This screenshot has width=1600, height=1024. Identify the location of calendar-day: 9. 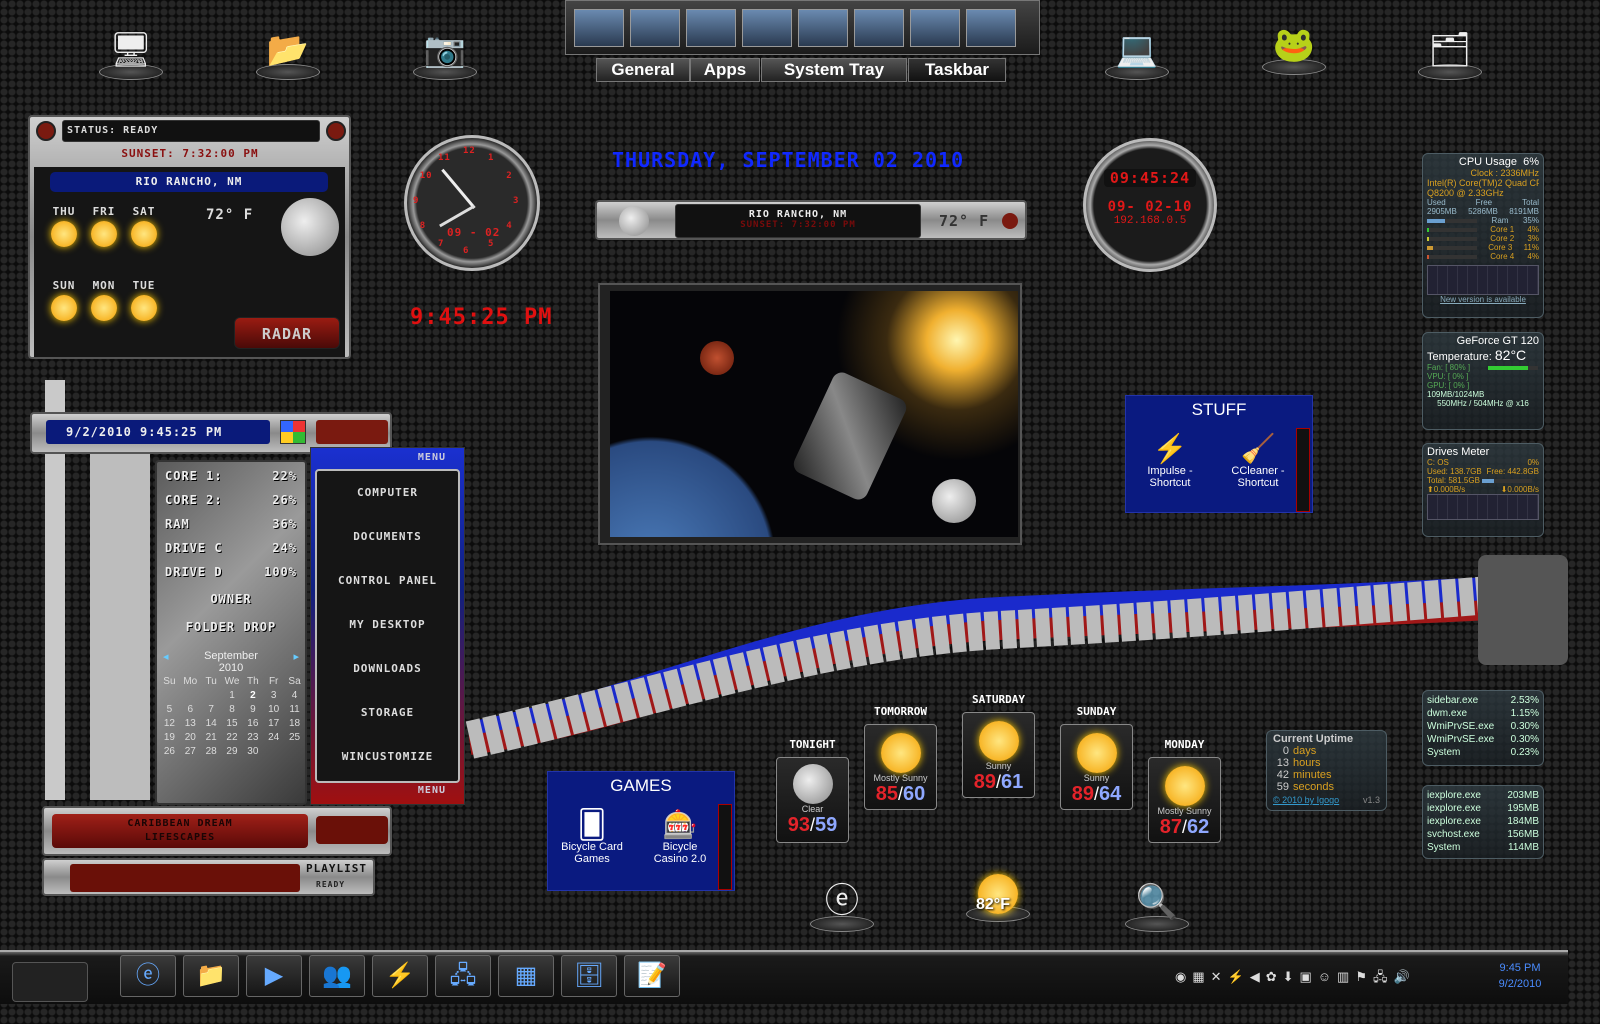
(252, 709).